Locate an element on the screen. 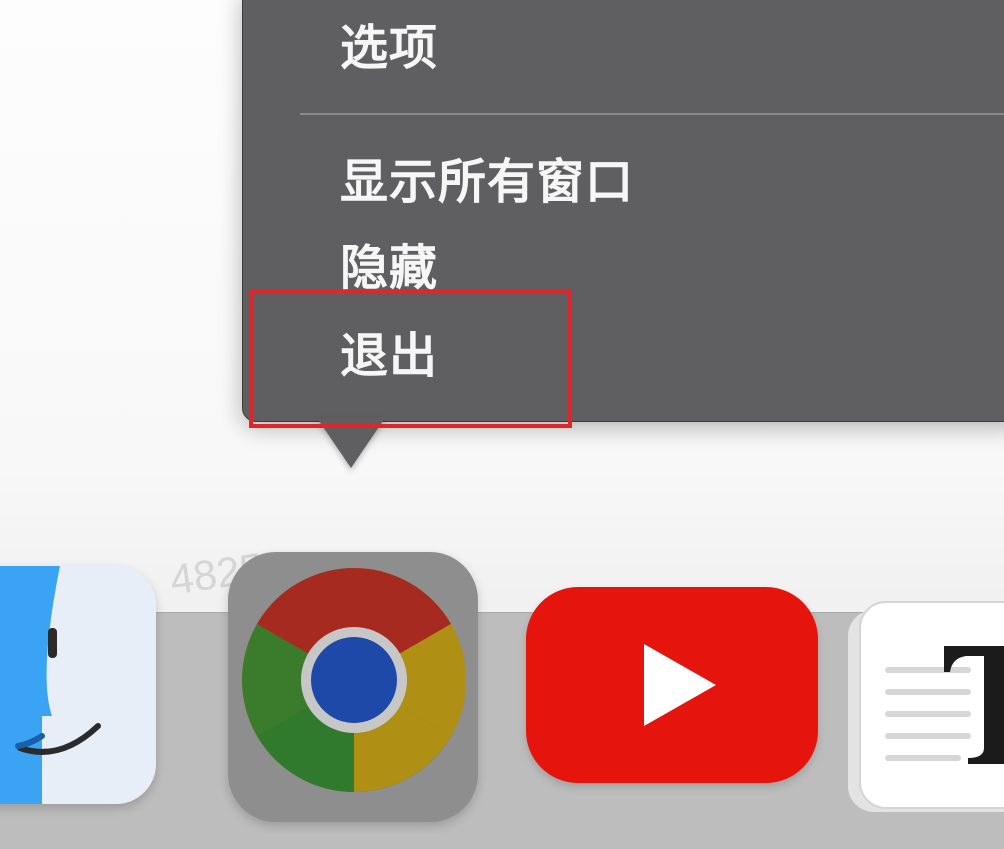 This screenshot has height=849, width=1004. menu-separator is located at coordinates (652, 114).